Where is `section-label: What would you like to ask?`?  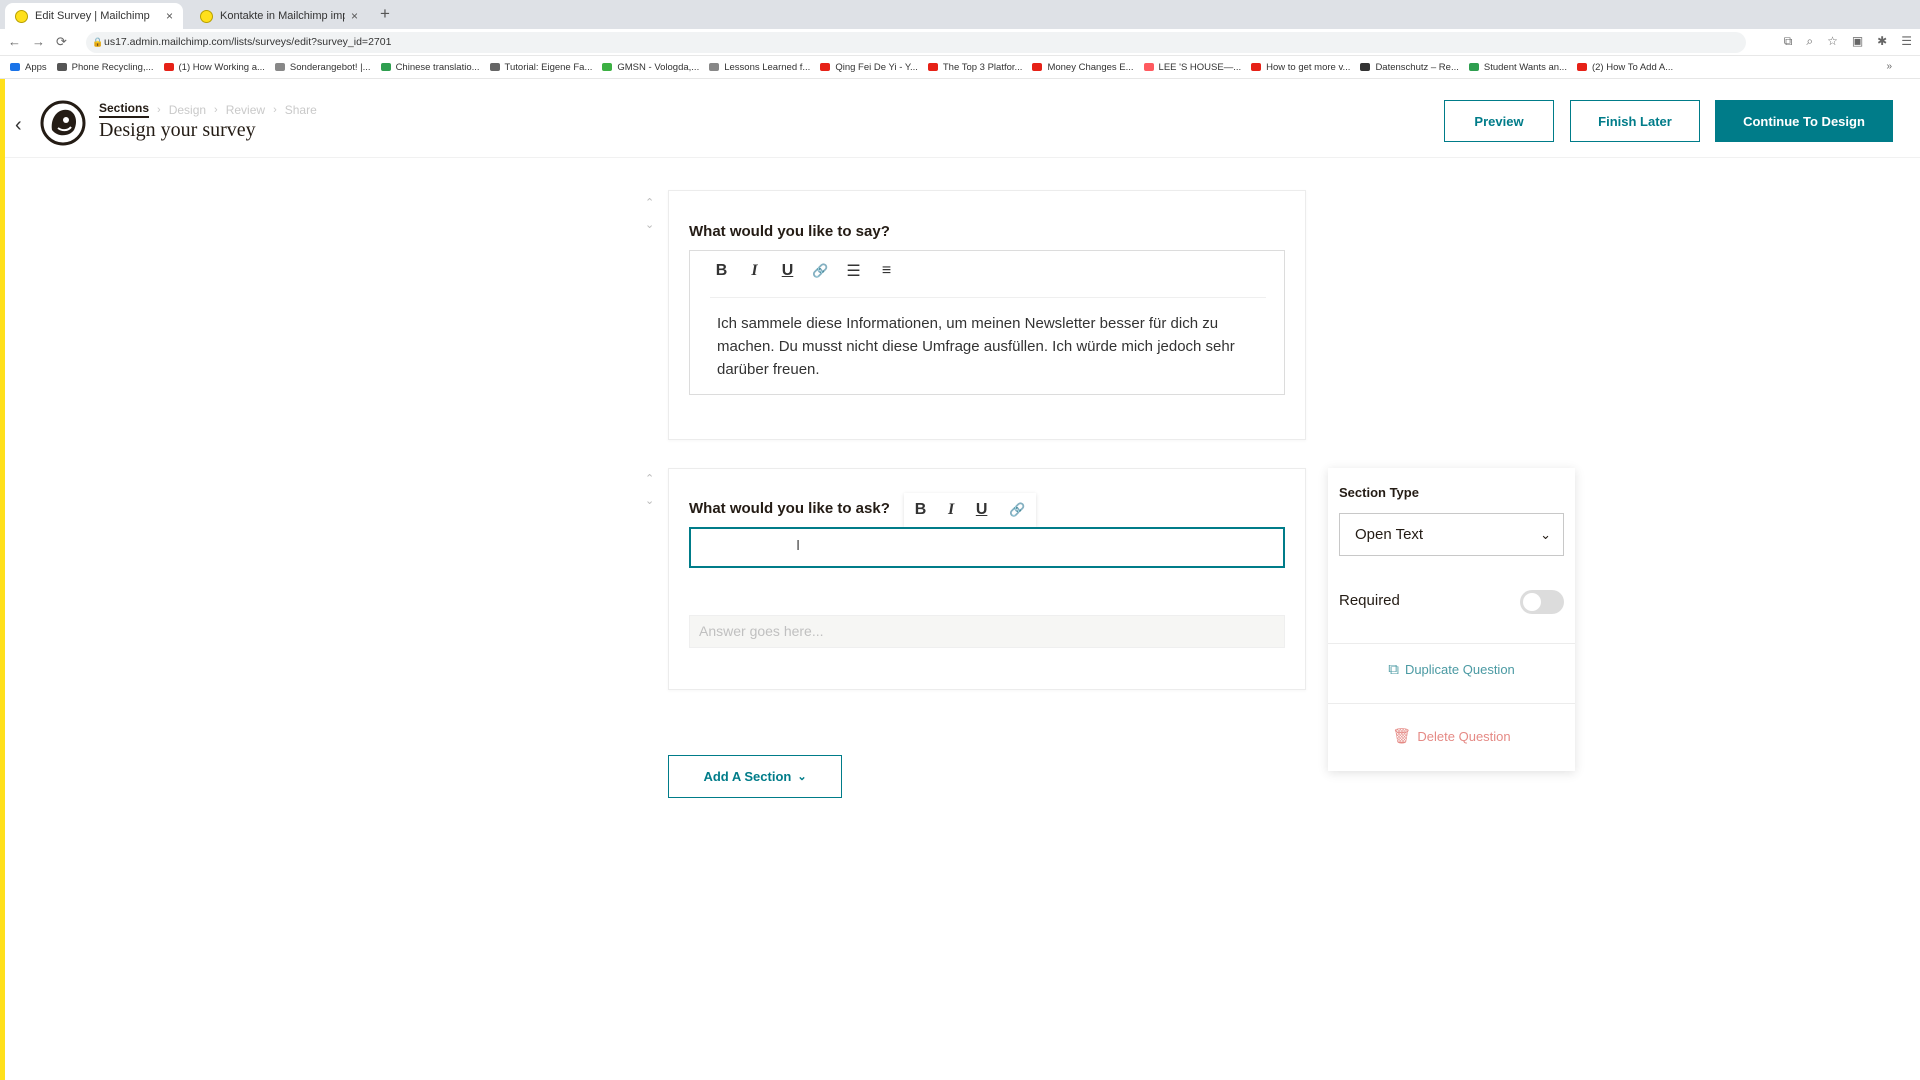 section-label: What would you like to ask? is located at coordinates (789, 508).